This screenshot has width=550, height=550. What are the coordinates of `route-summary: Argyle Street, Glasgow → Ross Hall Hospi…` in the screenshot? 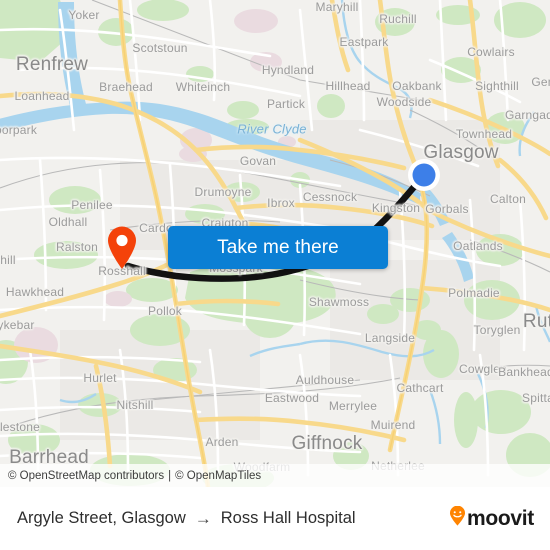 It's located at (233, 518).